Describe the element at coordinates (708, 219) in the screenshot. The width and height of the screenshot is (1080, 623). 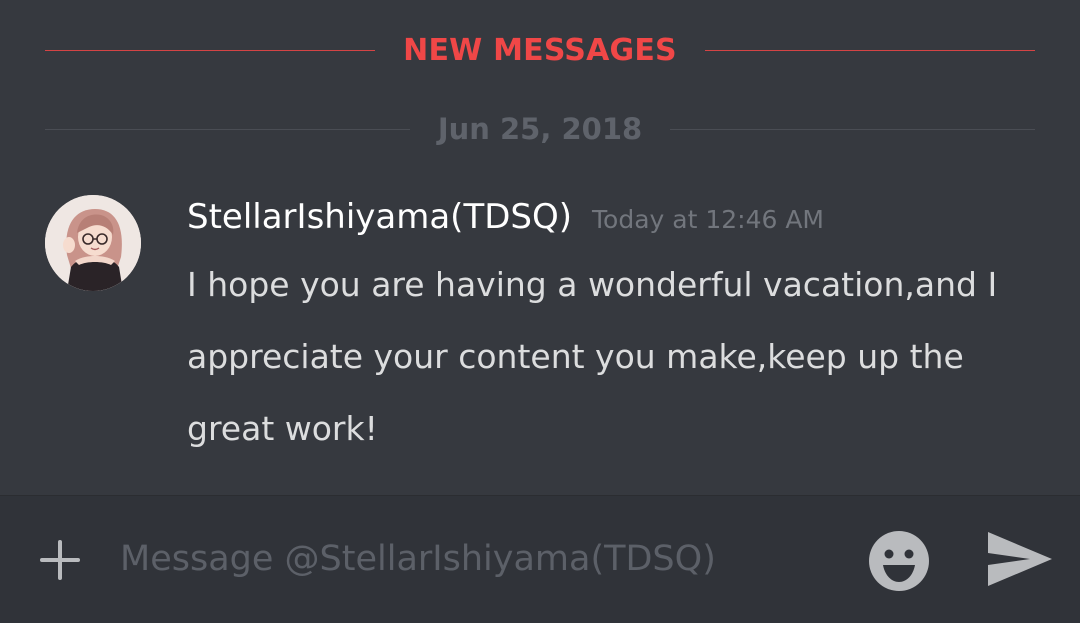
I see `message-timestamp: Today at 12:46 AM` at that location.